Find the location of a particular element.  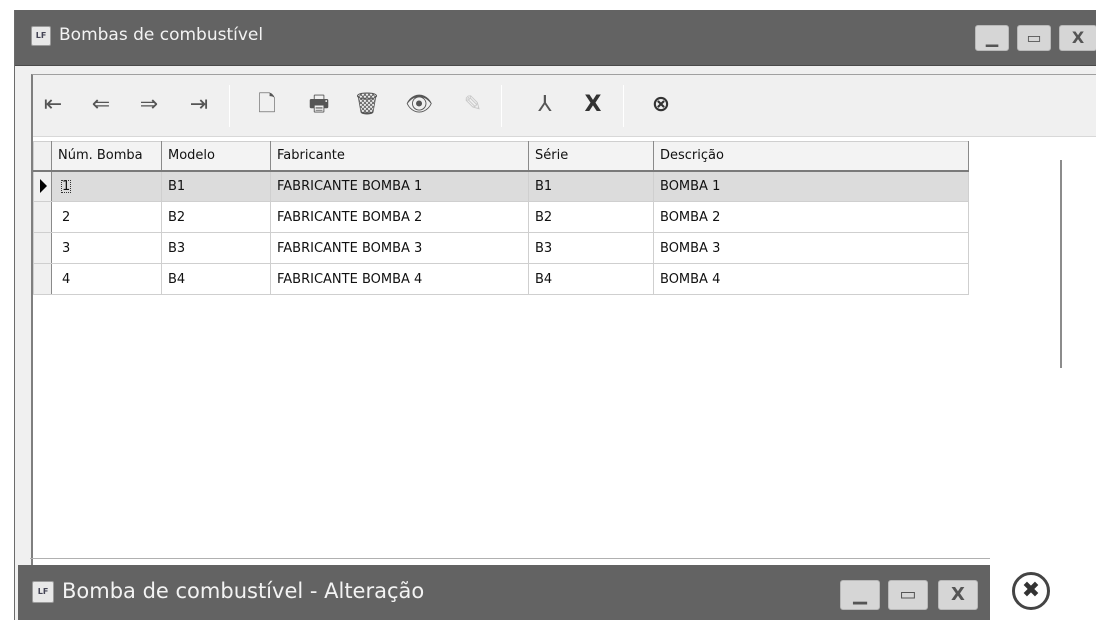

table-row: 3 B3 FABRICANTE BOMBA 3 B3 BOMBA 3 is located at coordinates (501, 248).